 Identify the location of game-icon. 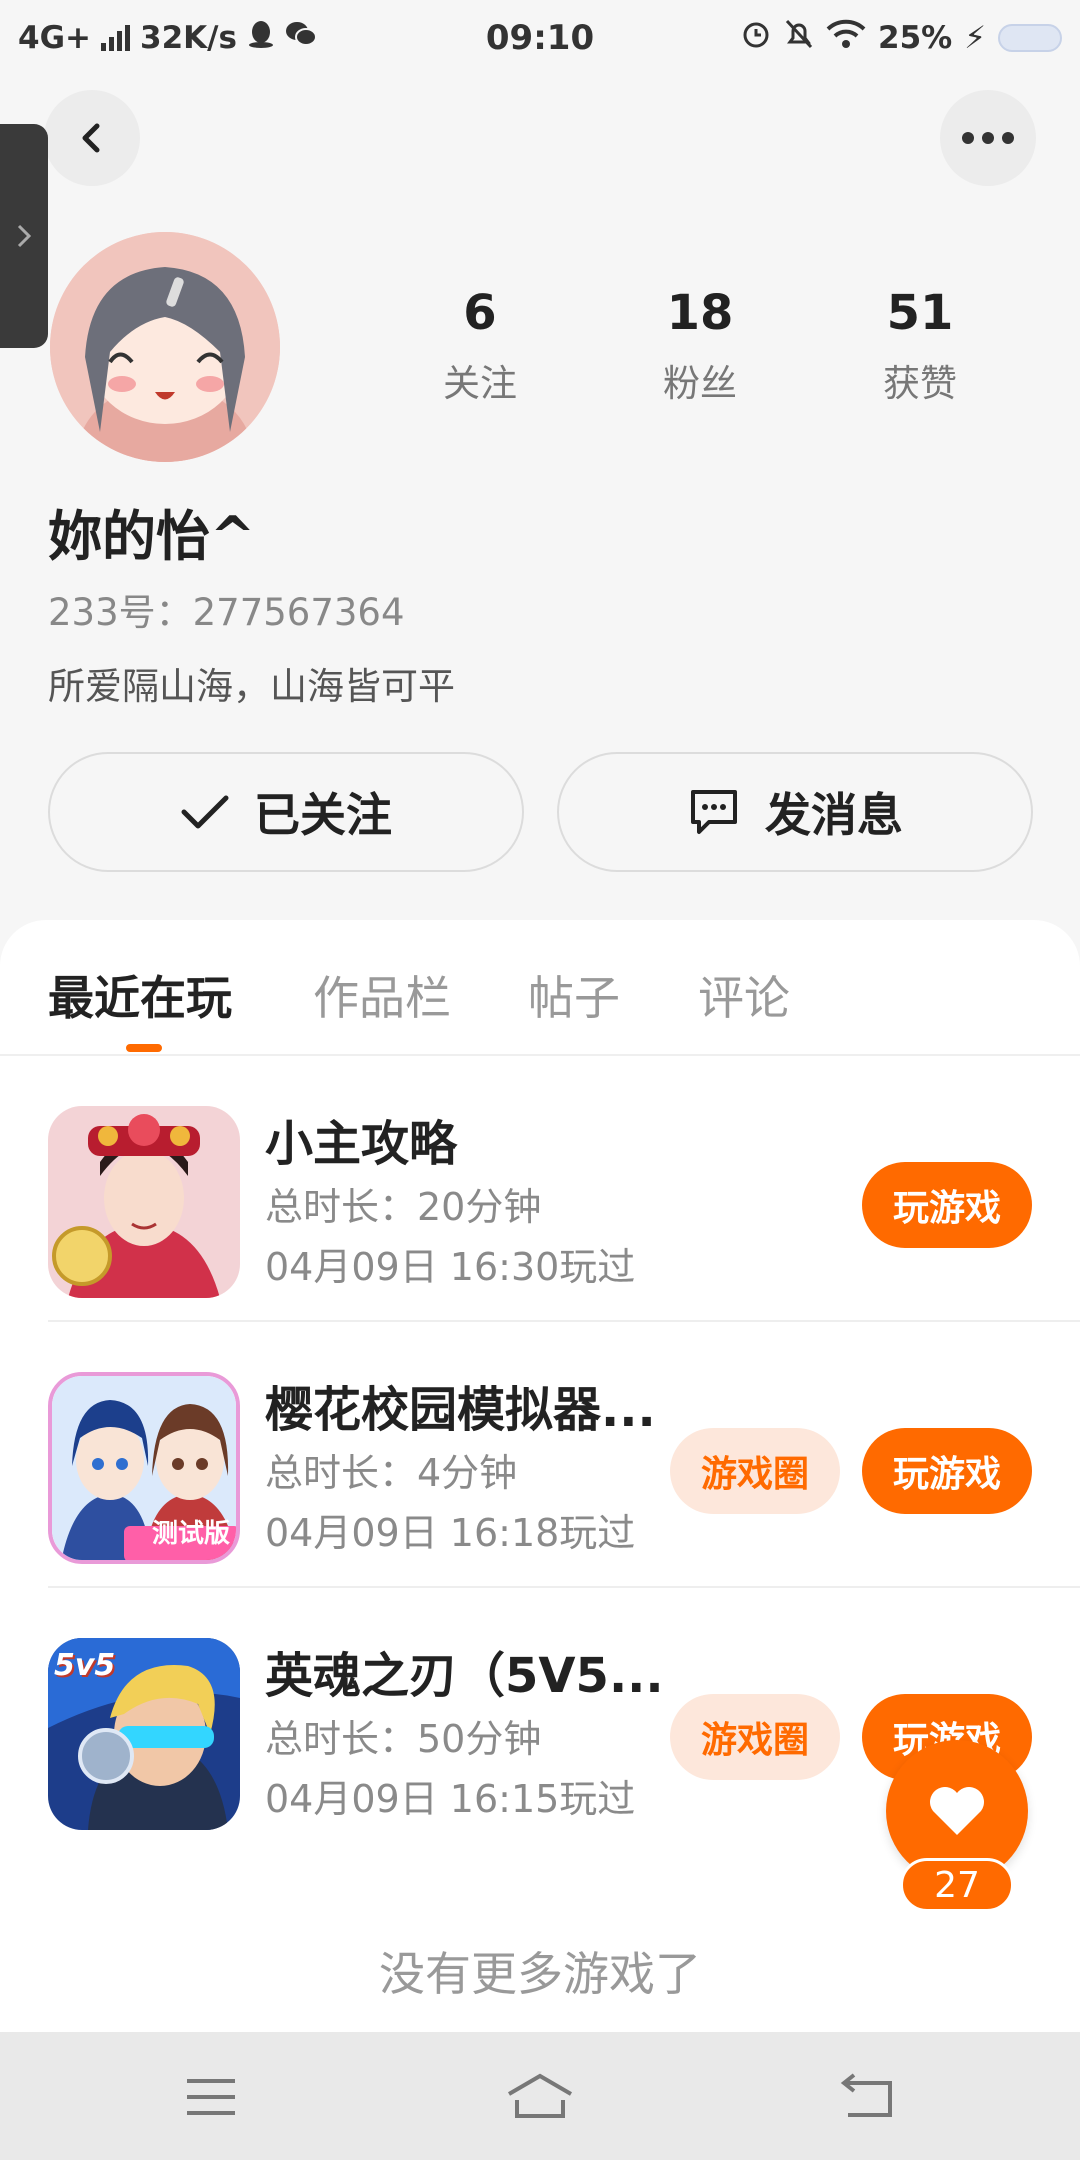
(144, 1202).